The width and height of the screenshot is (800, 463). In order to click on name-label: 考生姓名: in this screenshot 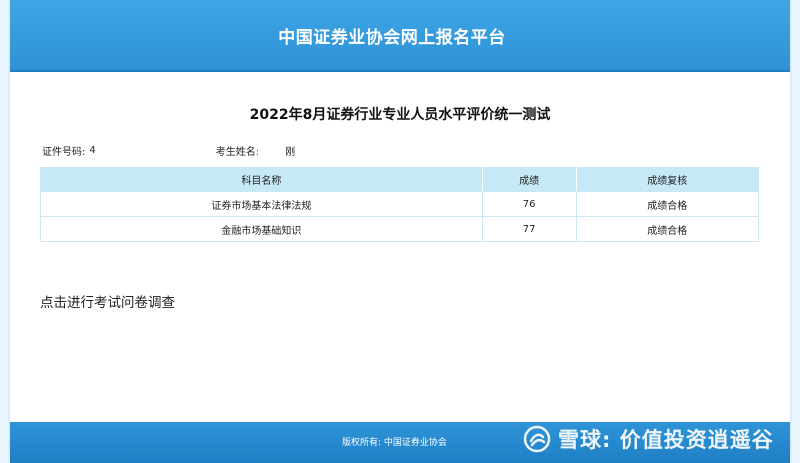, I will do `click(237, 152)`.